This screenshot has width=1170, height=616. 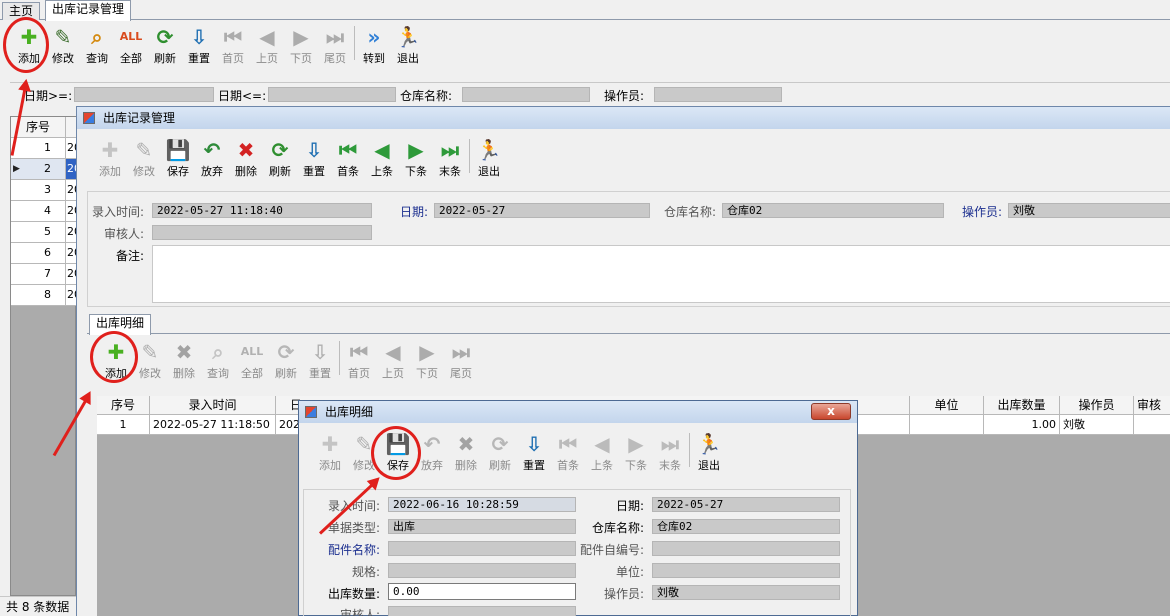 I want to click on detail-cell-unit, so click(x=947, y=425).